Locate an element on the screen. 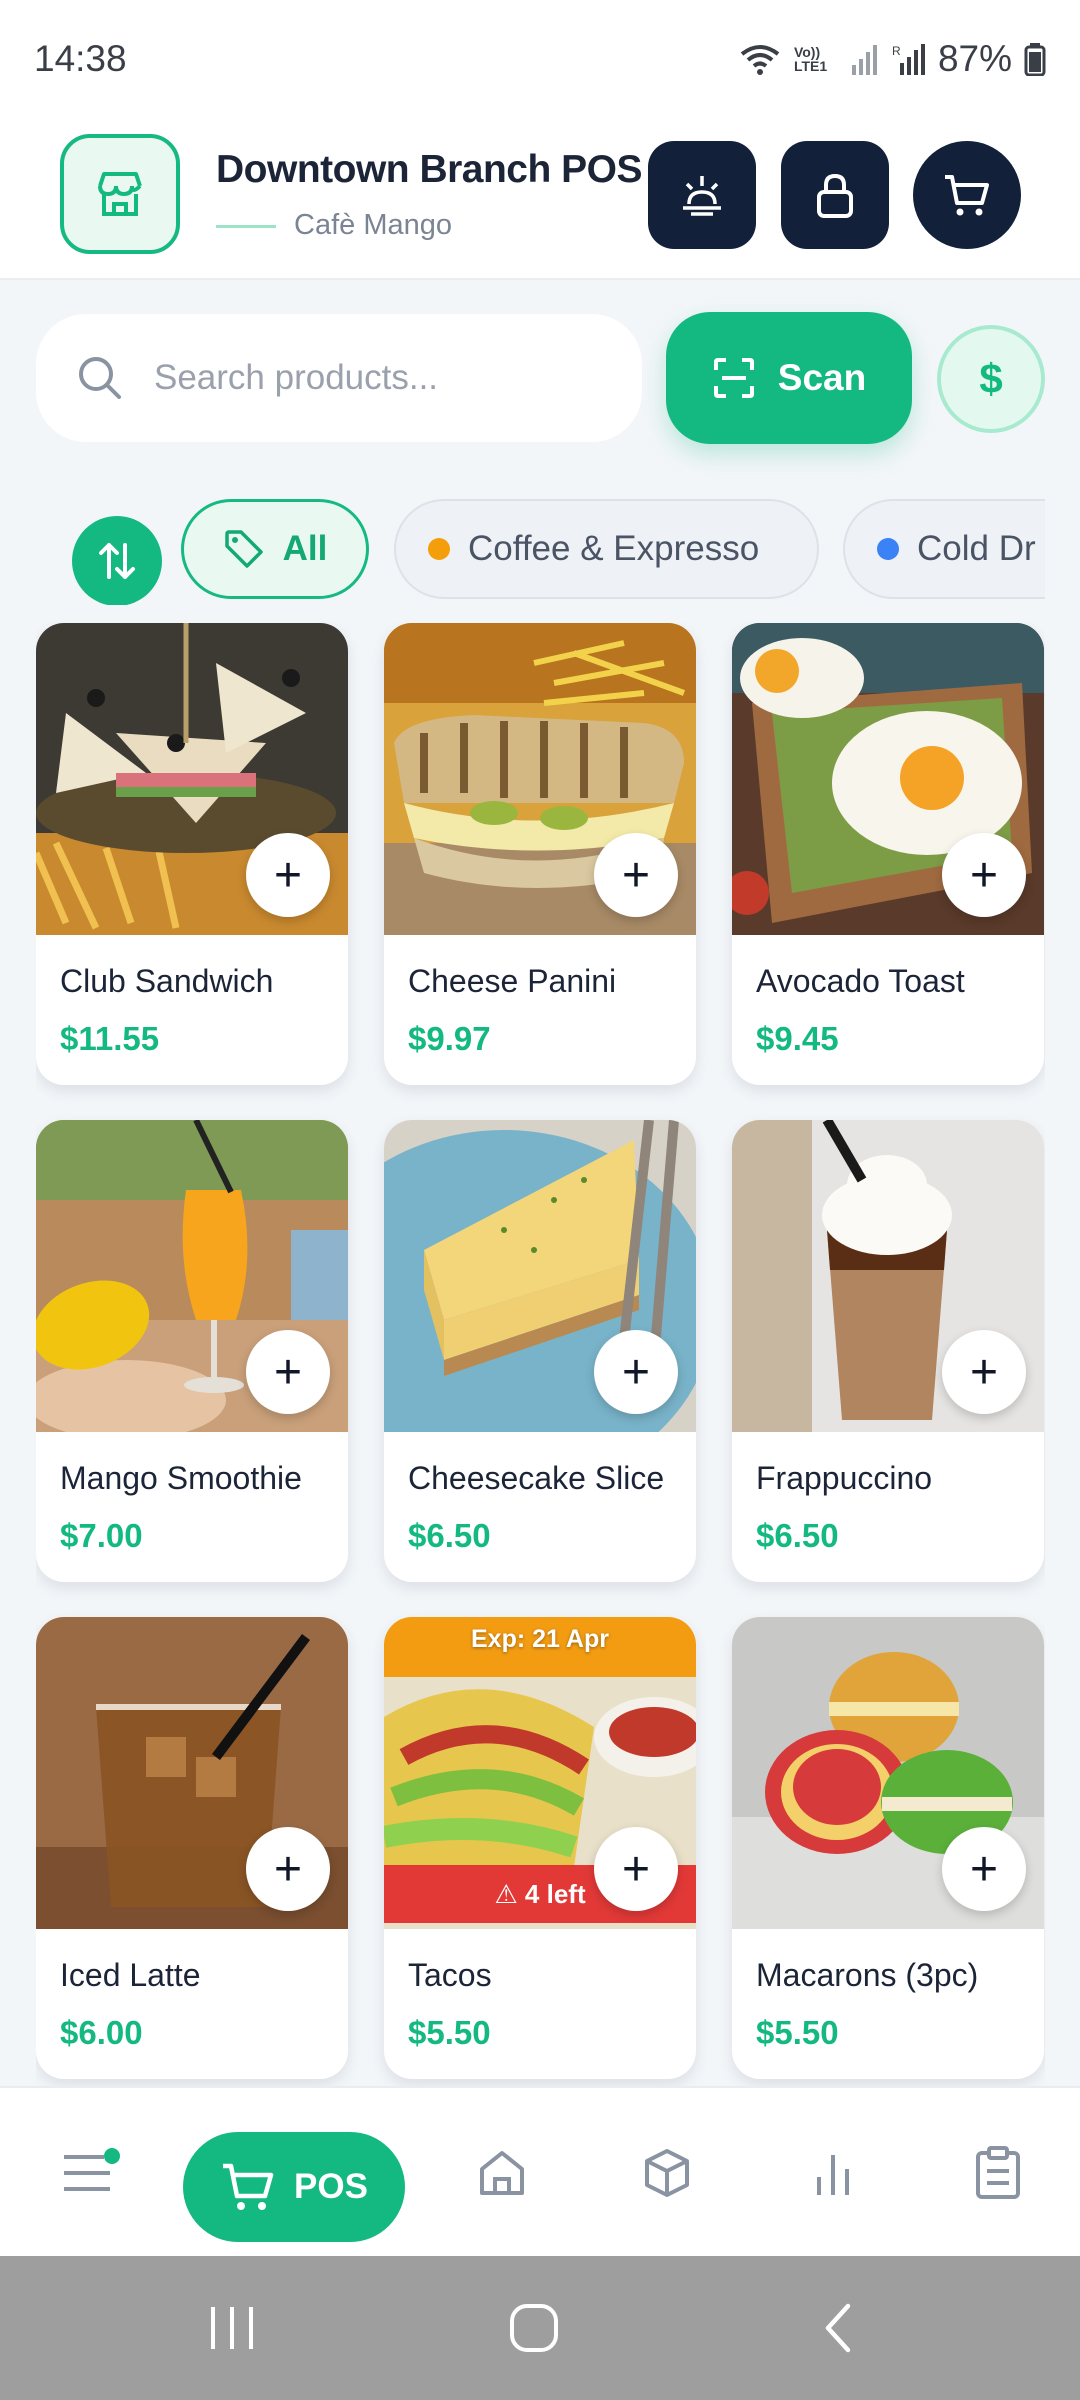 The width and height of the screenshot is (1080, 2400). home-icon is located at coordinates (502, 2173).